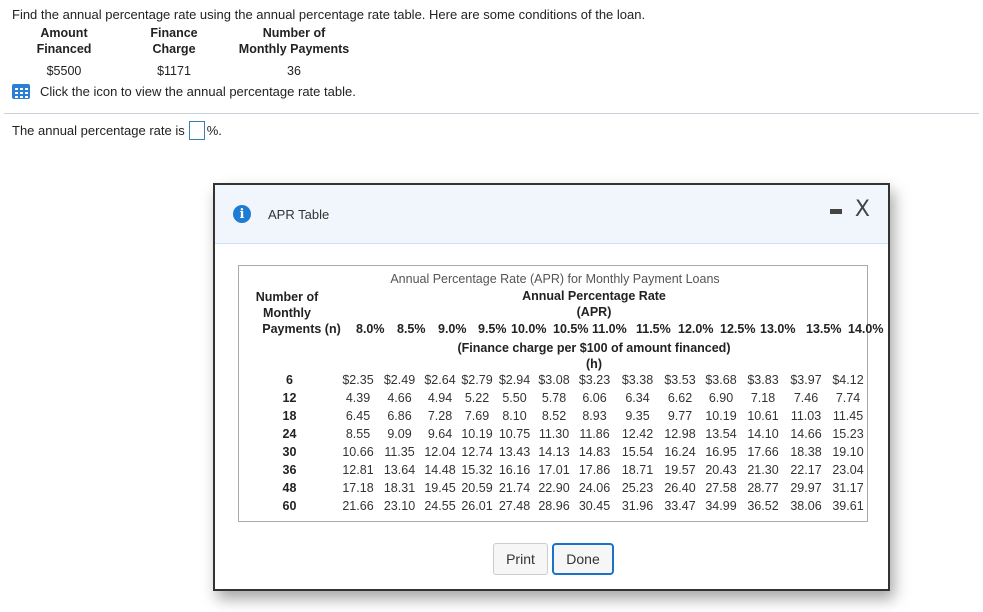  Describe the element at coordinates (721, 451) in the screenshot. I see `finance-charge-cell: 16.95` at that location.